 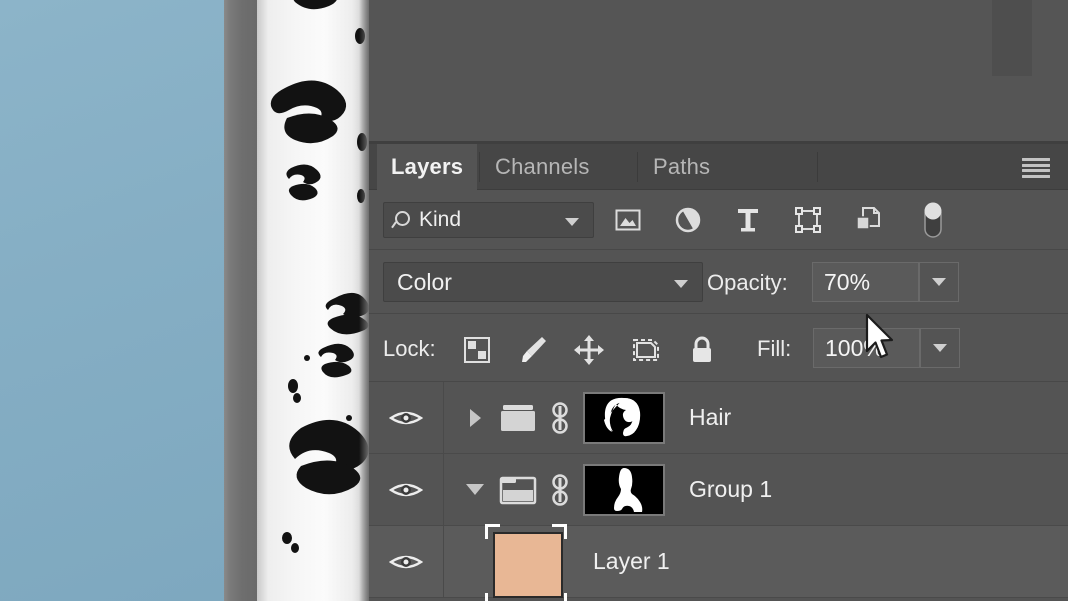 I want to click on tab-channels: Channels, so click(x=542, y=167).